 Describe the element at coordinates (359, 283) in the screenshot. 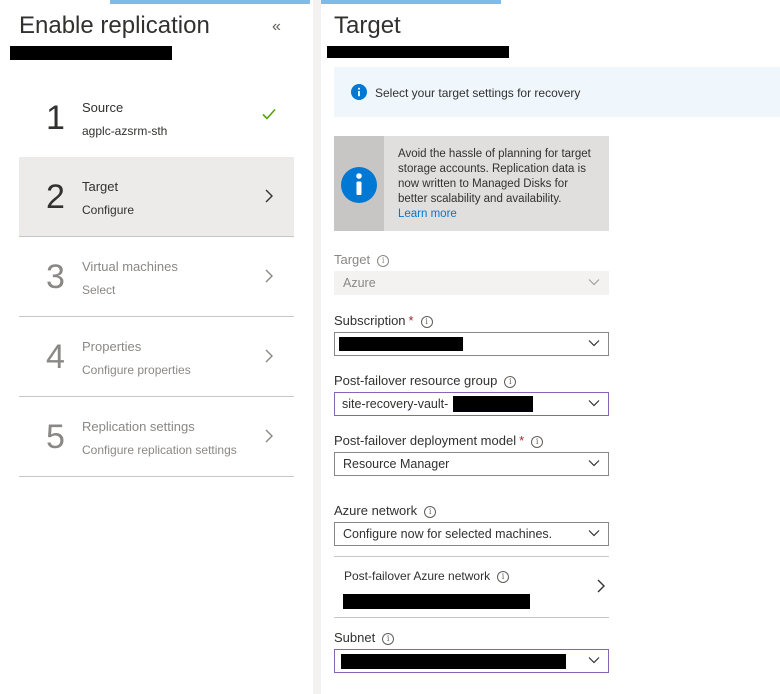

I see `target-value: Azure` at that location.